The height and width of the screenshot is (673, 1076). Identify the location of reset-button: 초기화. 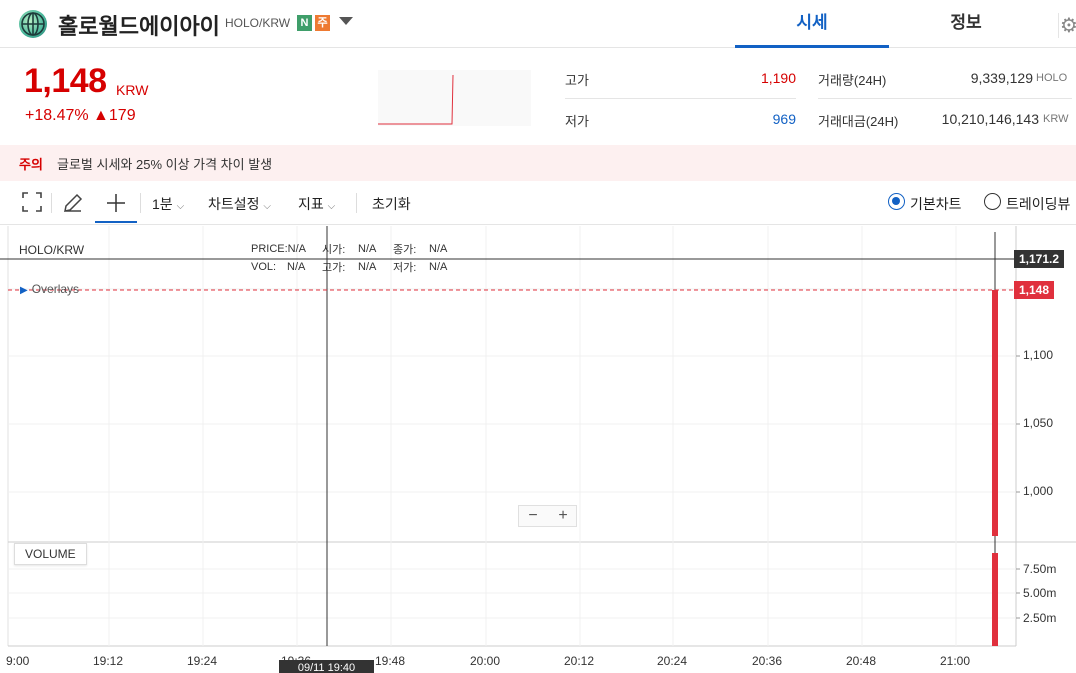
(391, 204).